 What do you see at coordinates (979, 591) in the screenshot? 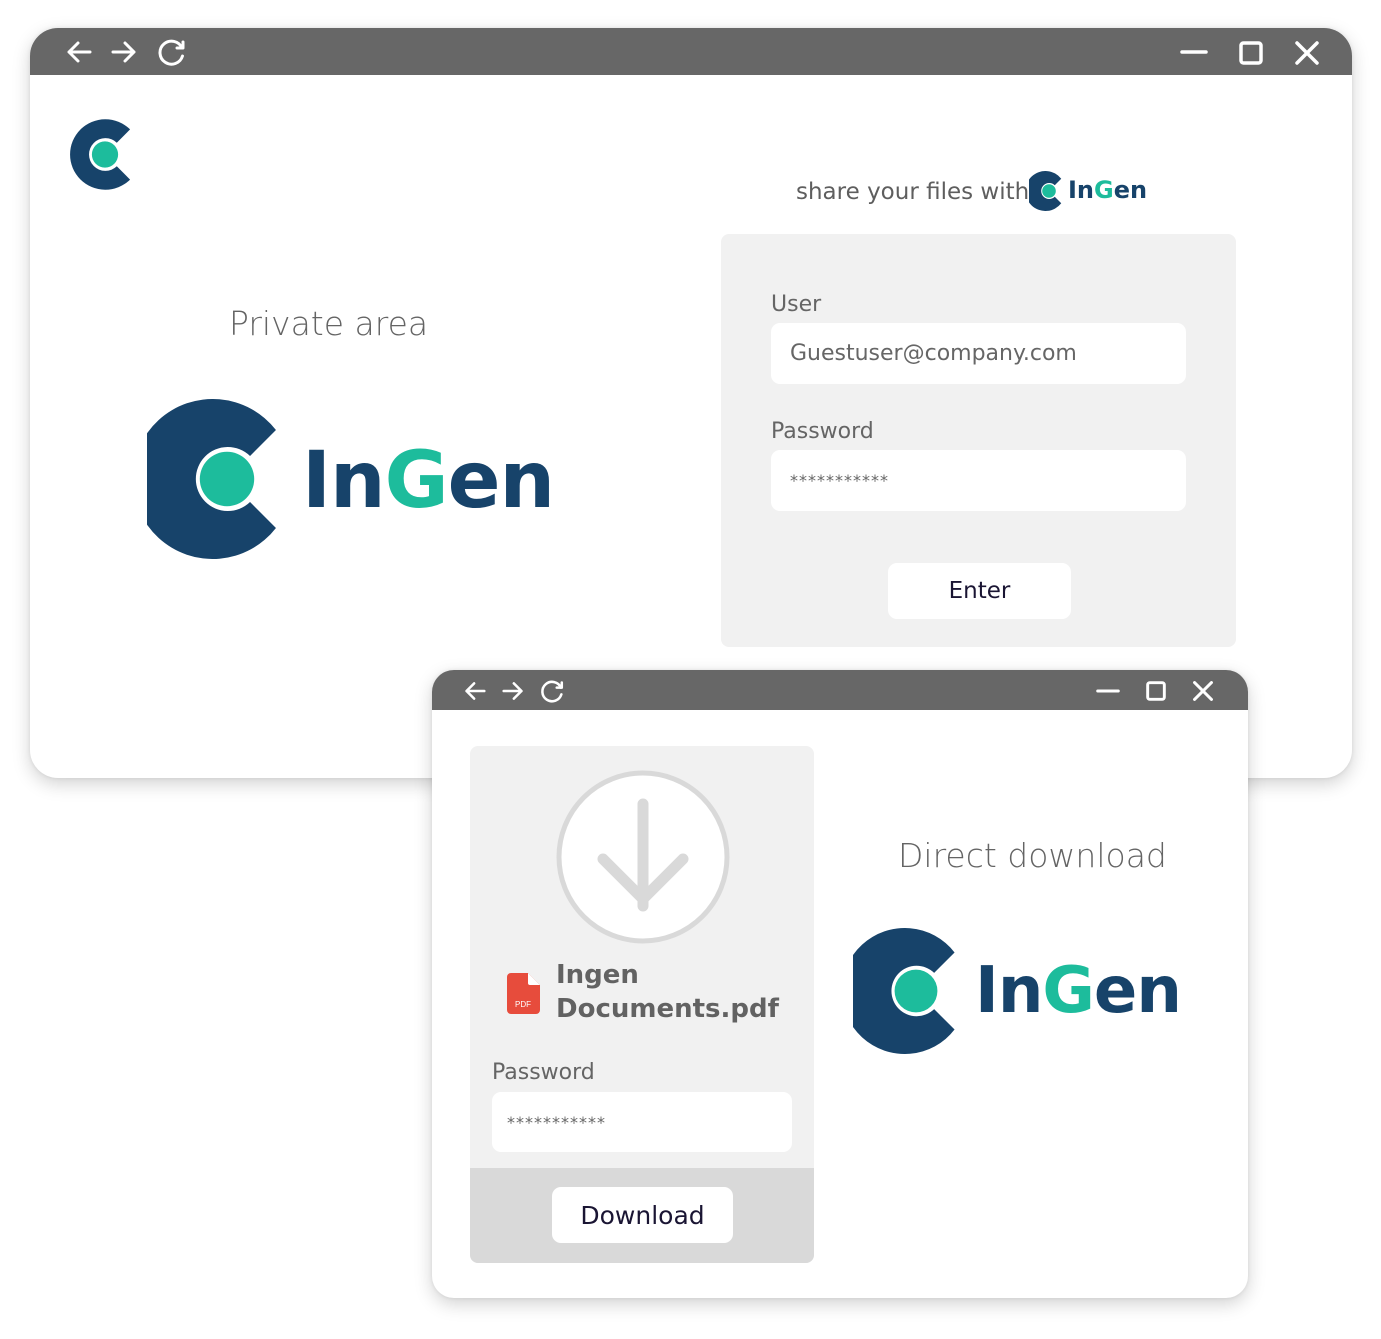
I see `enter-button: Enter` at bounding box center [979, 591].